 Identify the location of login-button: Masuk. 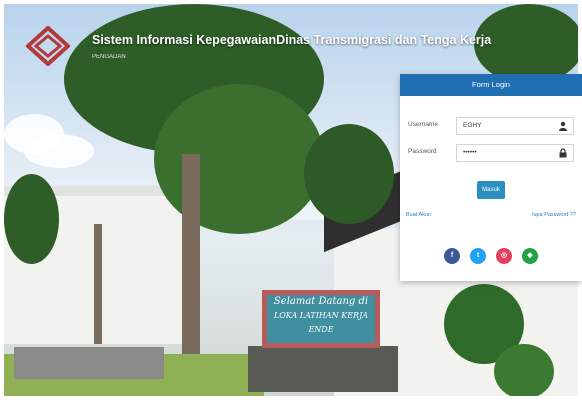
(491, 190).